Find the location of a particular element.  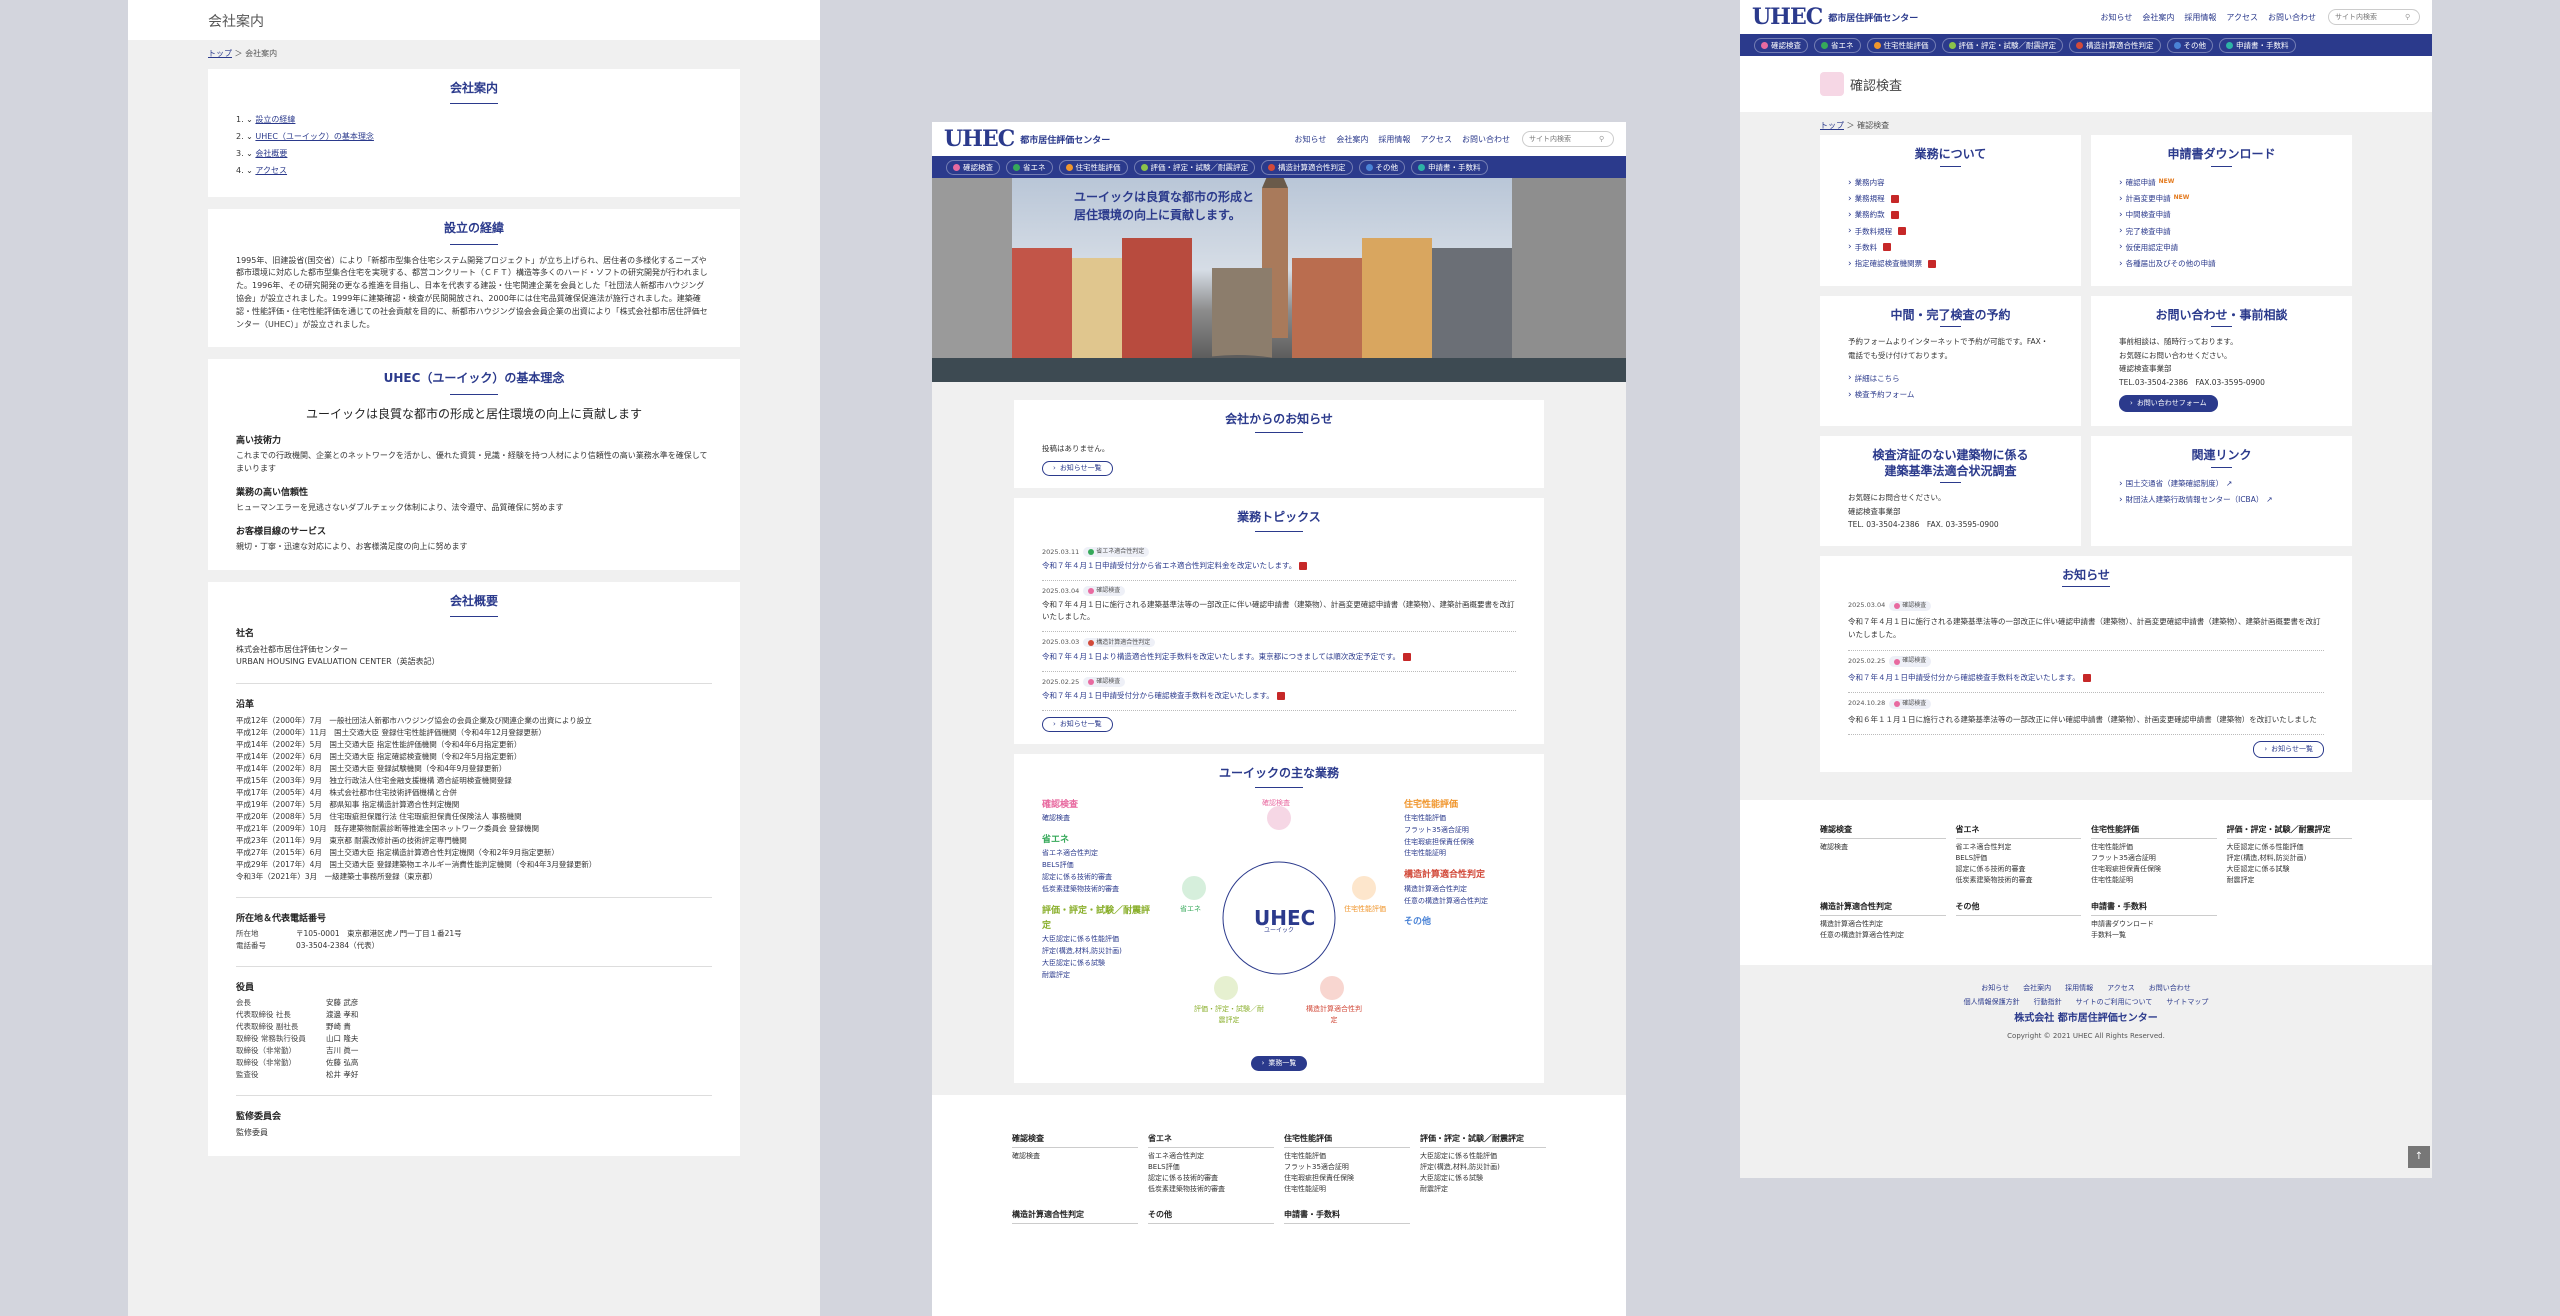

bottom-link: 会社案内 is located at coordinates (2037, 988).